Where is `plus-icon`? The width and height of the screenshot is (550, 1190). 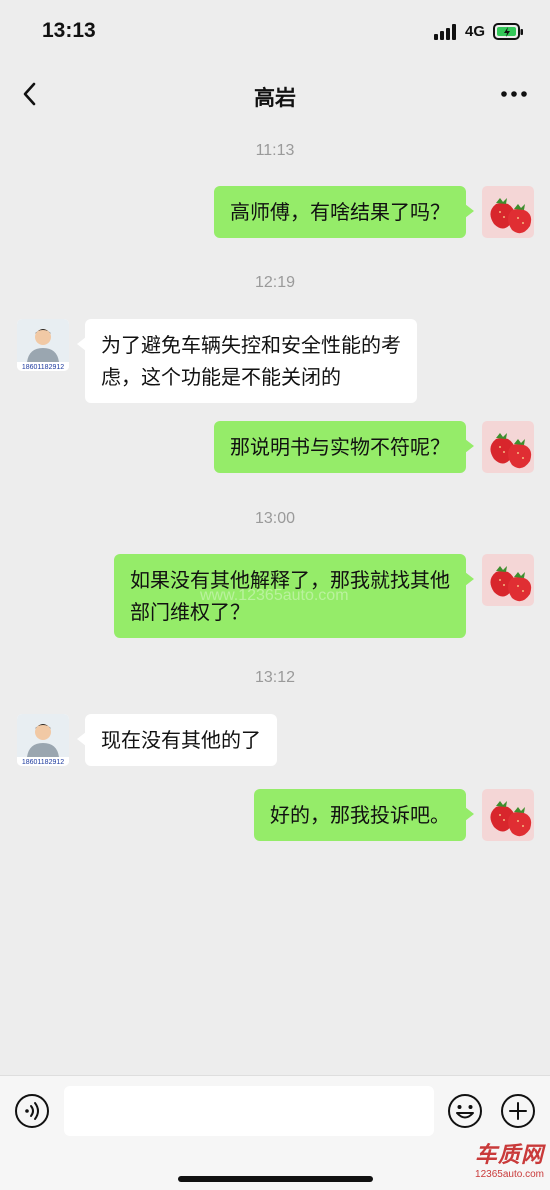 plus-icon is located at coordinates (518, 1111).